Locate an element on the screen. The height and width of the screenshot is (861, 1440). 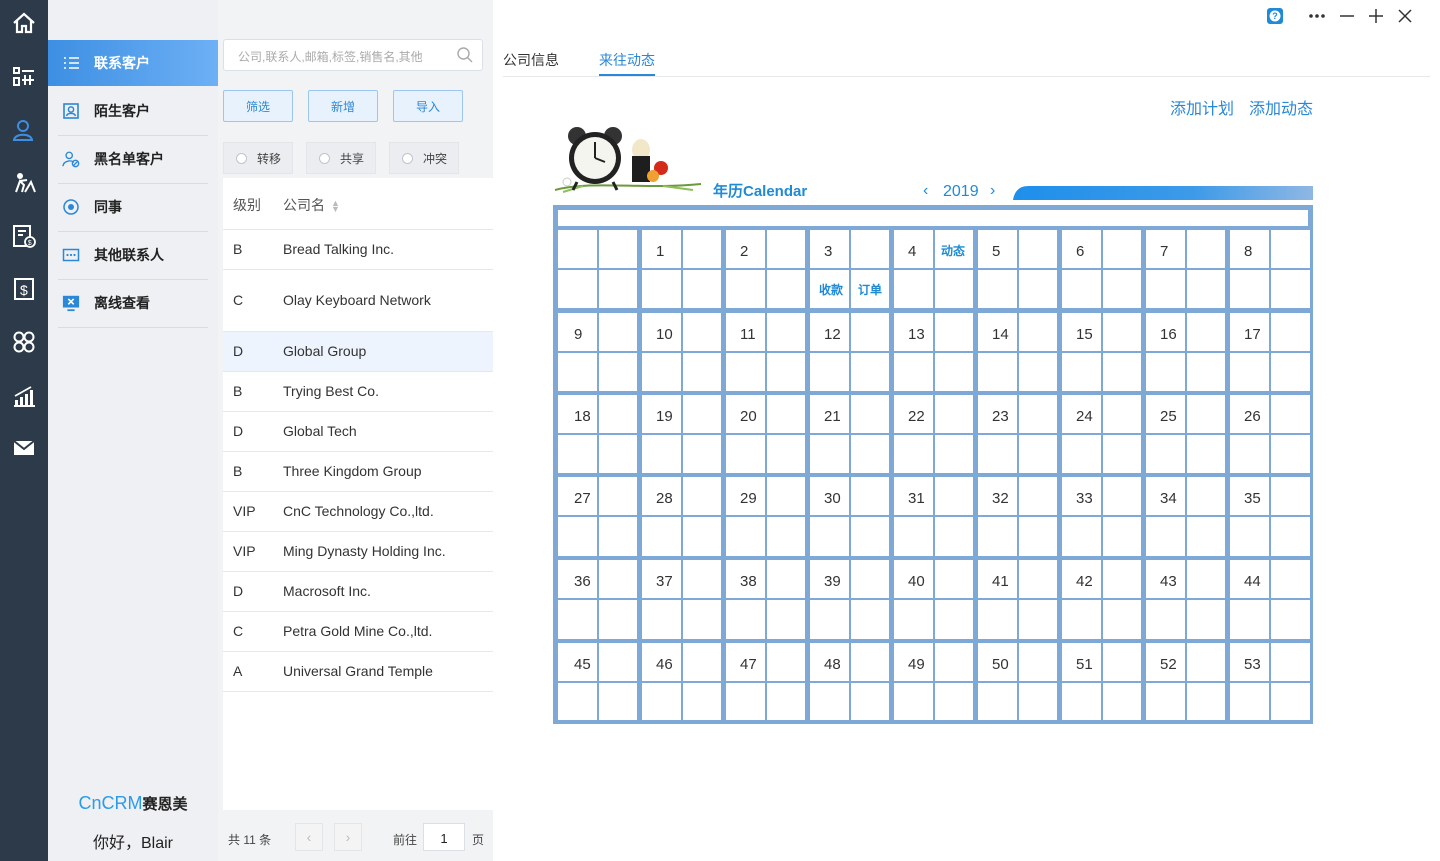
calendar-cell: 25 is located at coordinates (1185, 434).